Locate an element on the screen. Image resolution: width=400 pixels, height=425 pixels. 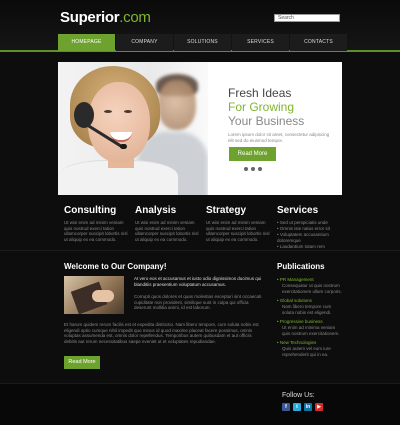
nav-contacts: CONTACTS is located at coordinates (318, 42).